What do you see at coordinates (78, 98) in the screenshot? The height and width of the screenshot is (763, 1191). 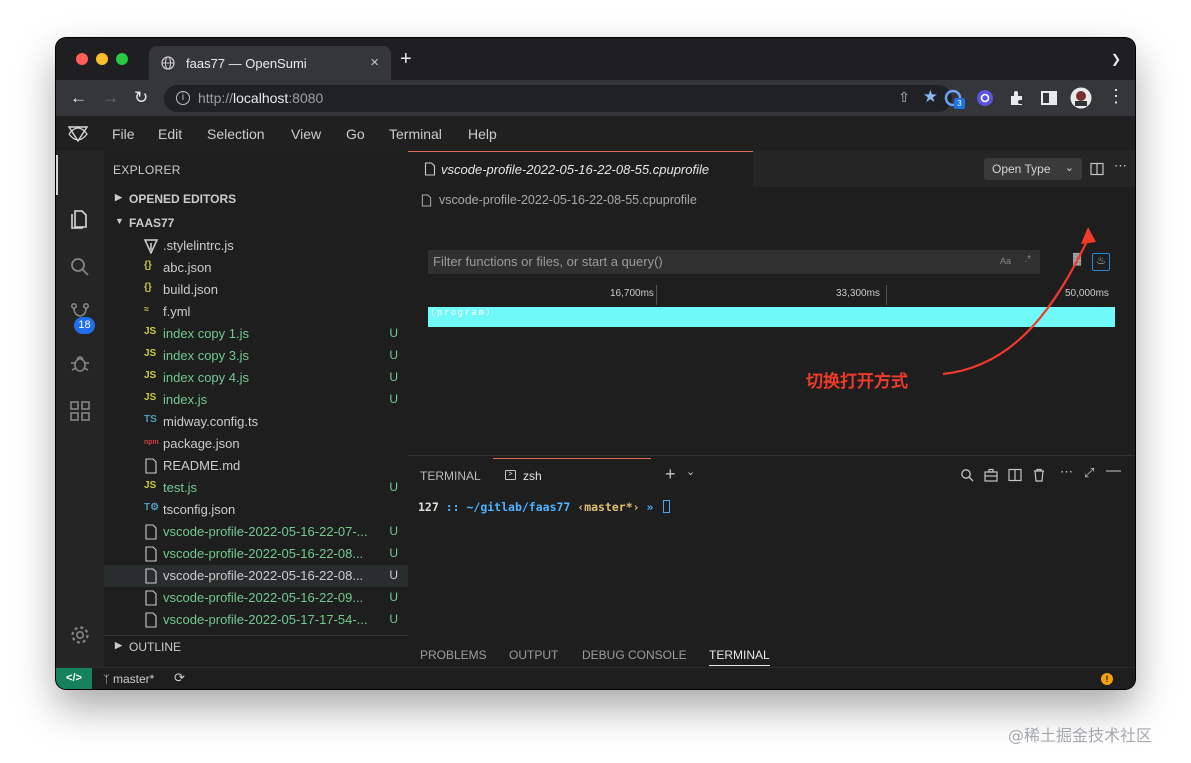 I see `back-arrow-icon: ←` at bounding box center [78, 98].